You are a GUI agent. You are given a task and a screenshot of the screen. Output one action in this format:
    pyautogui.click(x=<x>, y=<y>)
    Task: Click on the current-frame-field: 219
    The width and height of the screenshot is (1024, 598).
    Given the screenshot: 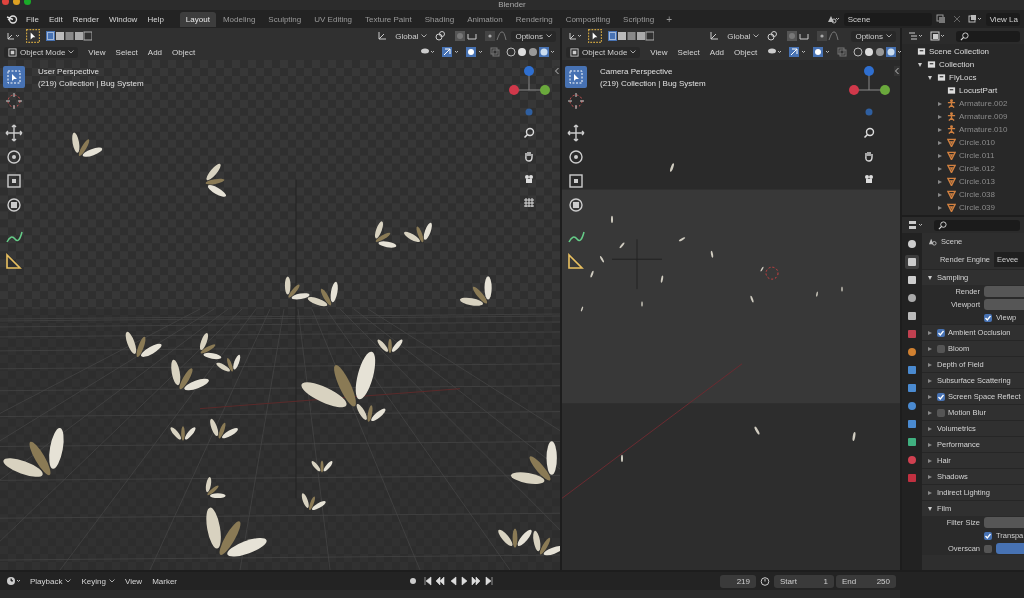 What is the action you would take?
    pyautogui.click(x=738, y=581)
    